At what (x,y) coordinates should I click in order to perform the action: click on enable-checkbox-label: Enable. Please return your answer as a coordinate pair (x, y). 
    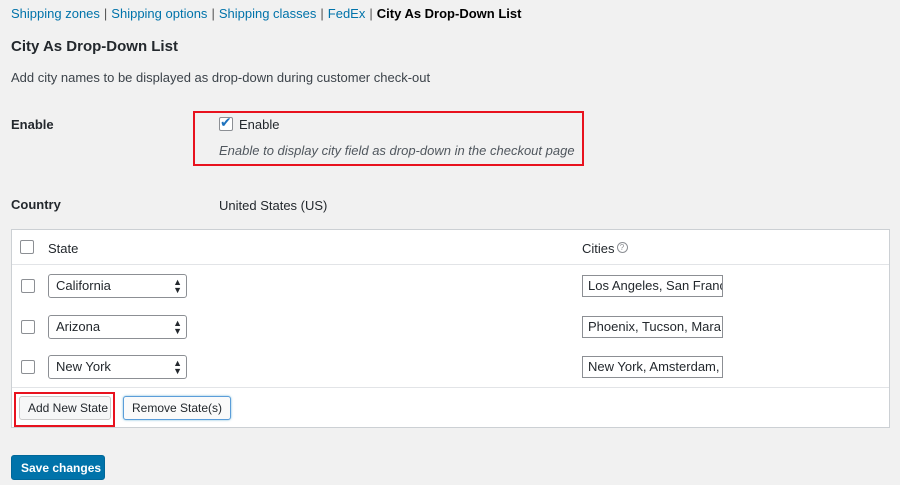
    Looking at the image, I should click on (259, 124).